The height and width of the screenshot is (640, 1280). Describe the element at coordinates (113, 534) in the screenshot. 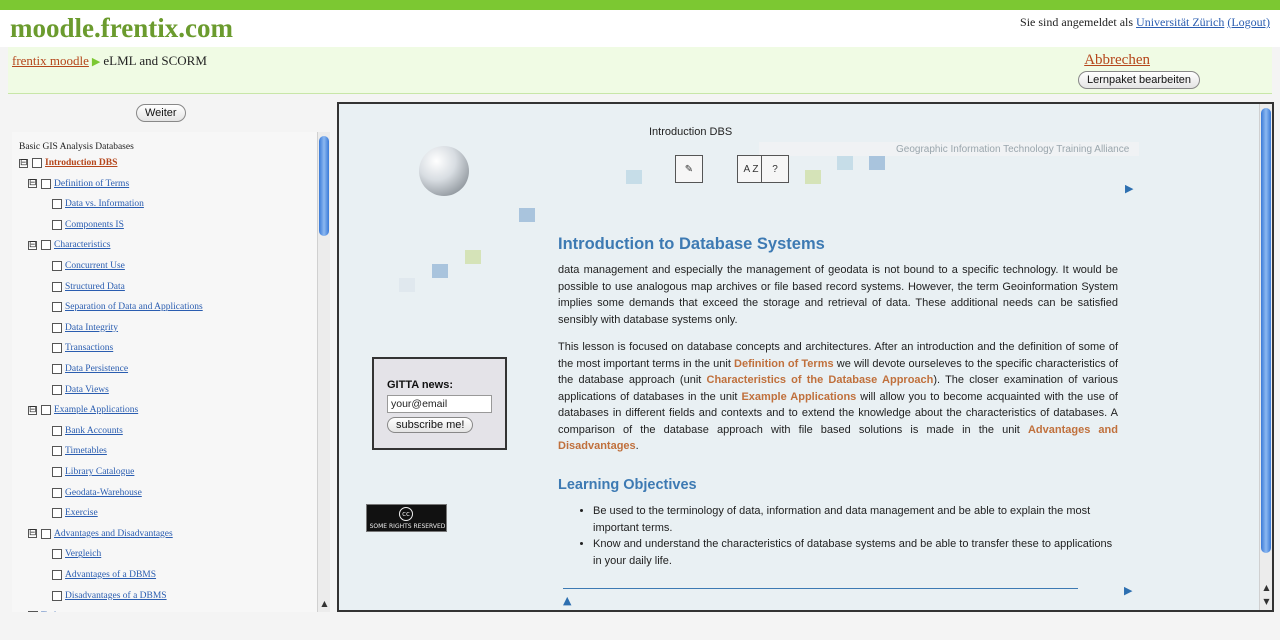

I see `toc-item-link: Advantages and Disadvantages` at that location.